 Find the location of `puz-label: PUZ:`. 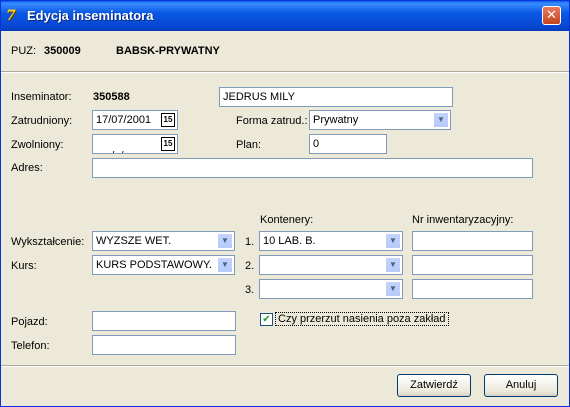

puz-label: PUZ: is located at coordinates (24, 51).